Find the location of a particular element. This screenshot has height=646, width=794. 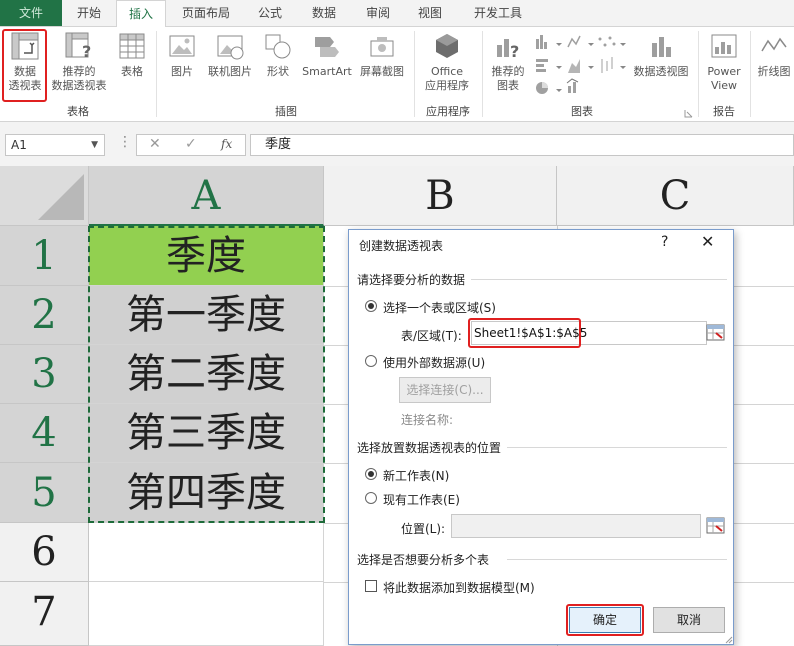

power-view-label-2: View is located at coordinates (724, 85).